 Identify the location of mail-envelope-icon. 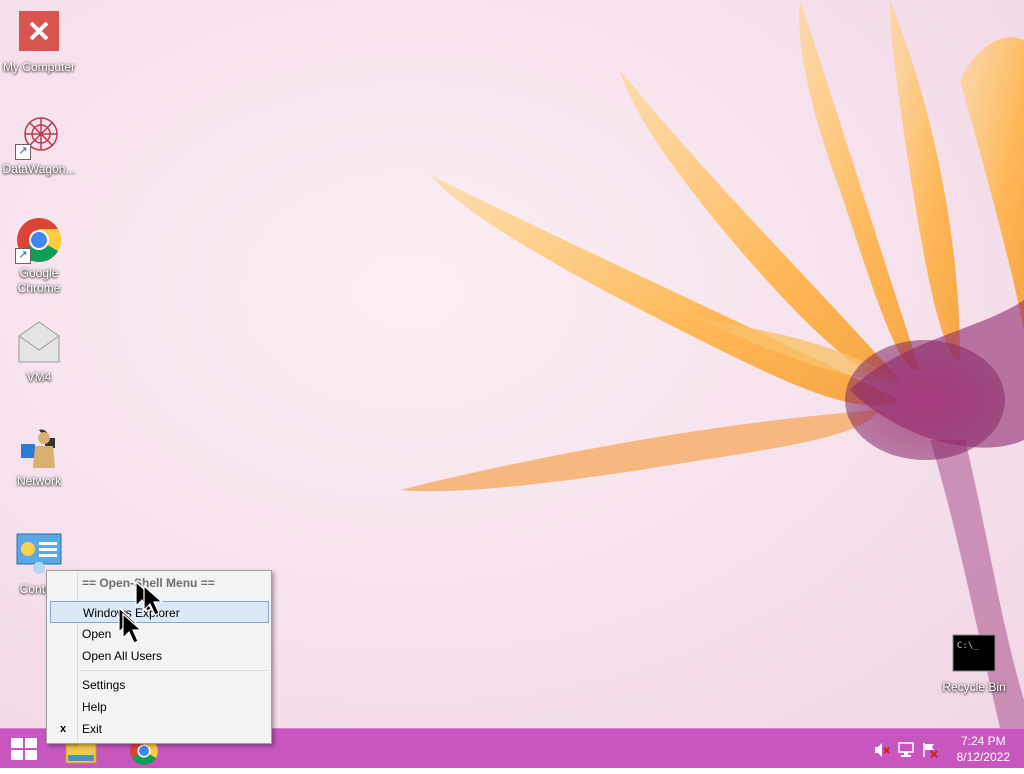
(39, 344).